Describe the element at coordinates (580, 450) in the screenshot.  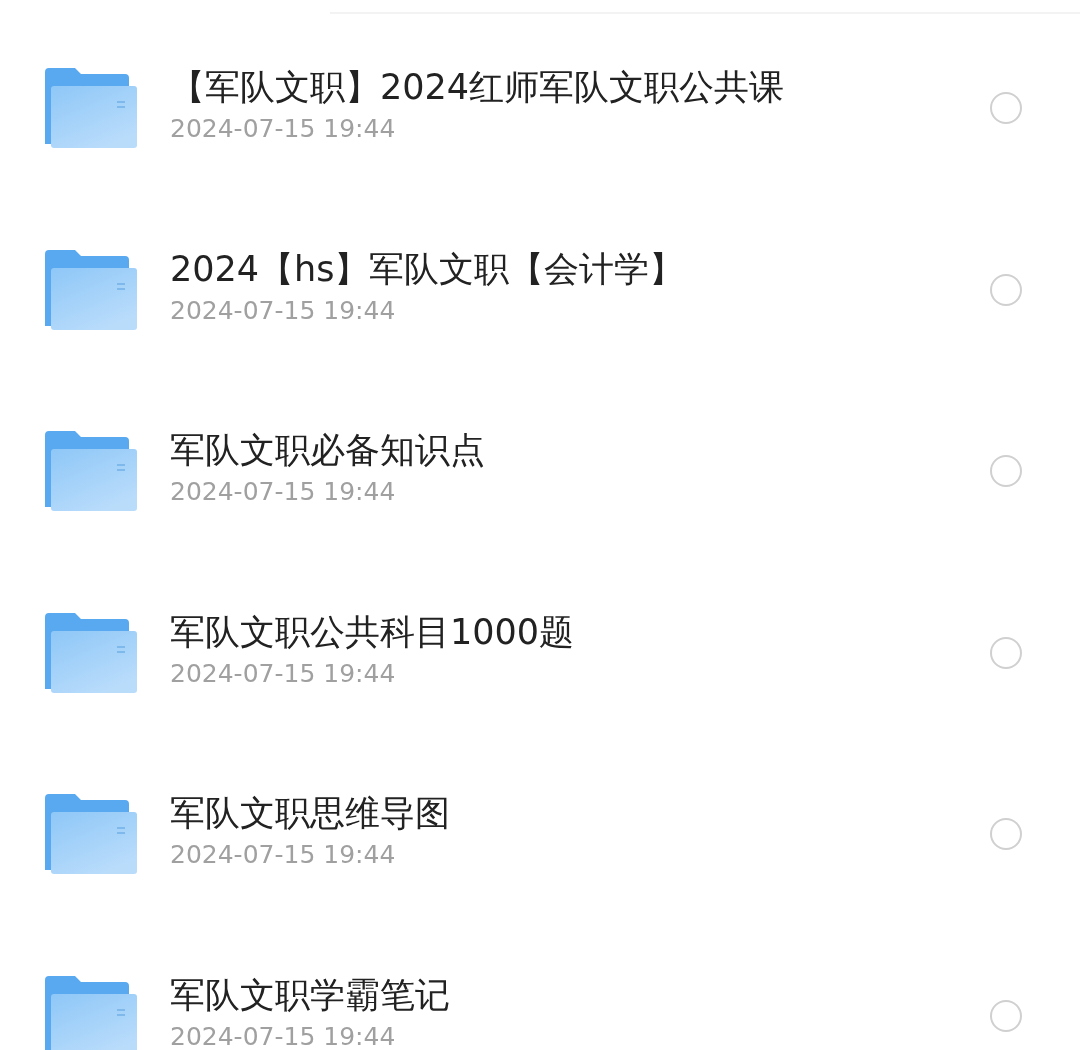
I see `folder-name: 军队文职必备知识点` at that location.